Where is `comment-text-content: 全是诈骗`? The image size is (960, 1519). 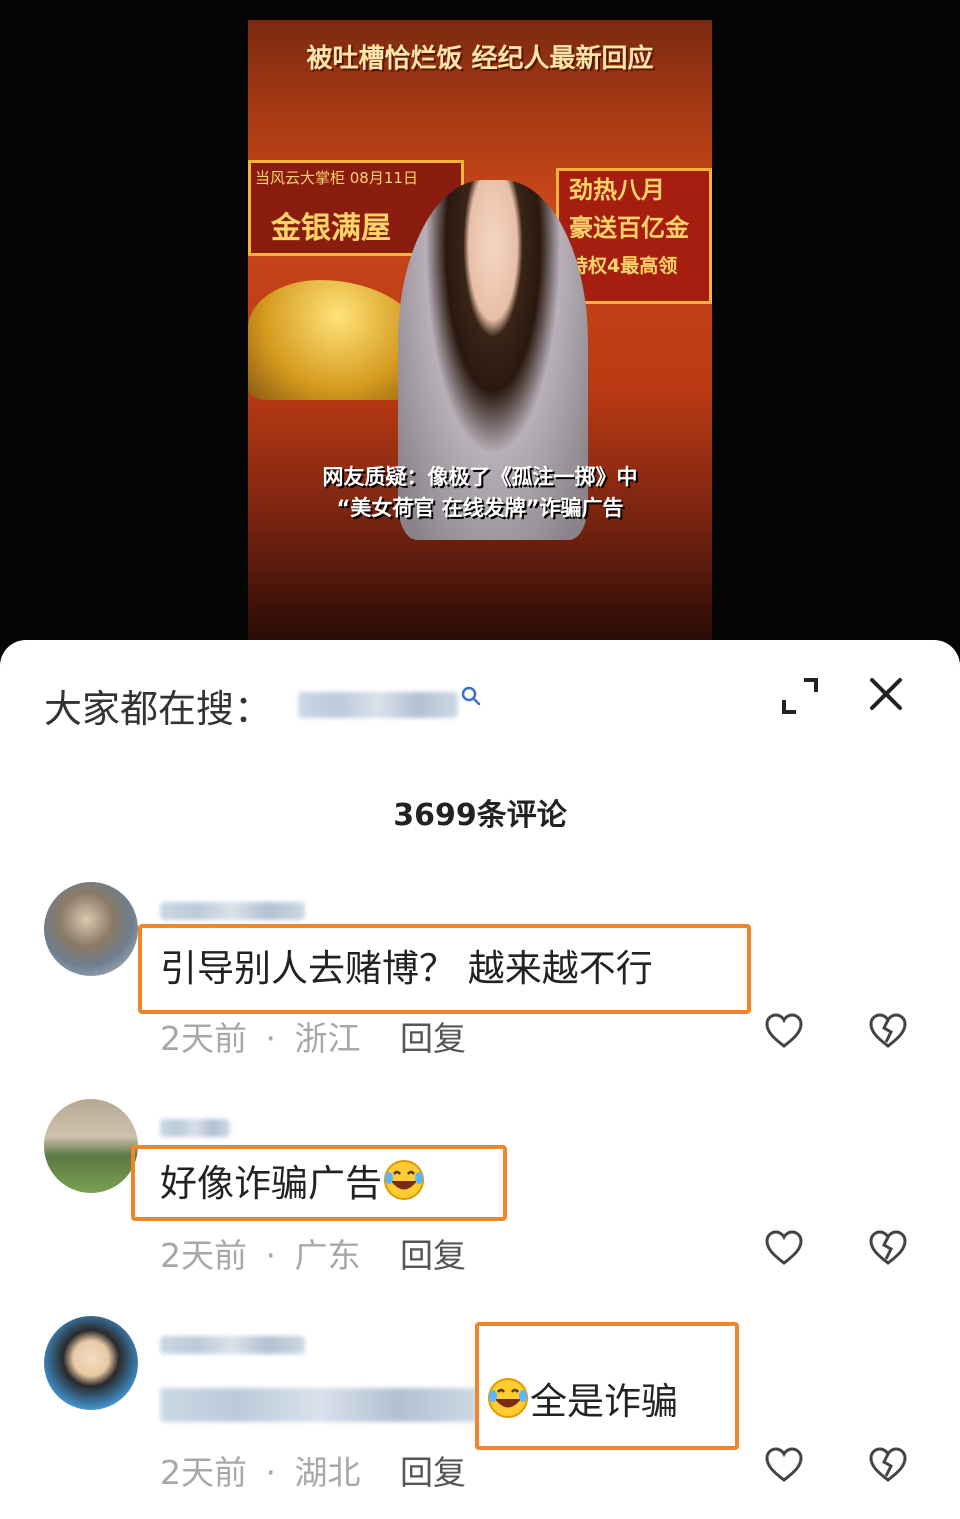 comment-text-content: 全是诈骗 is located at coordinates (604, 1401).